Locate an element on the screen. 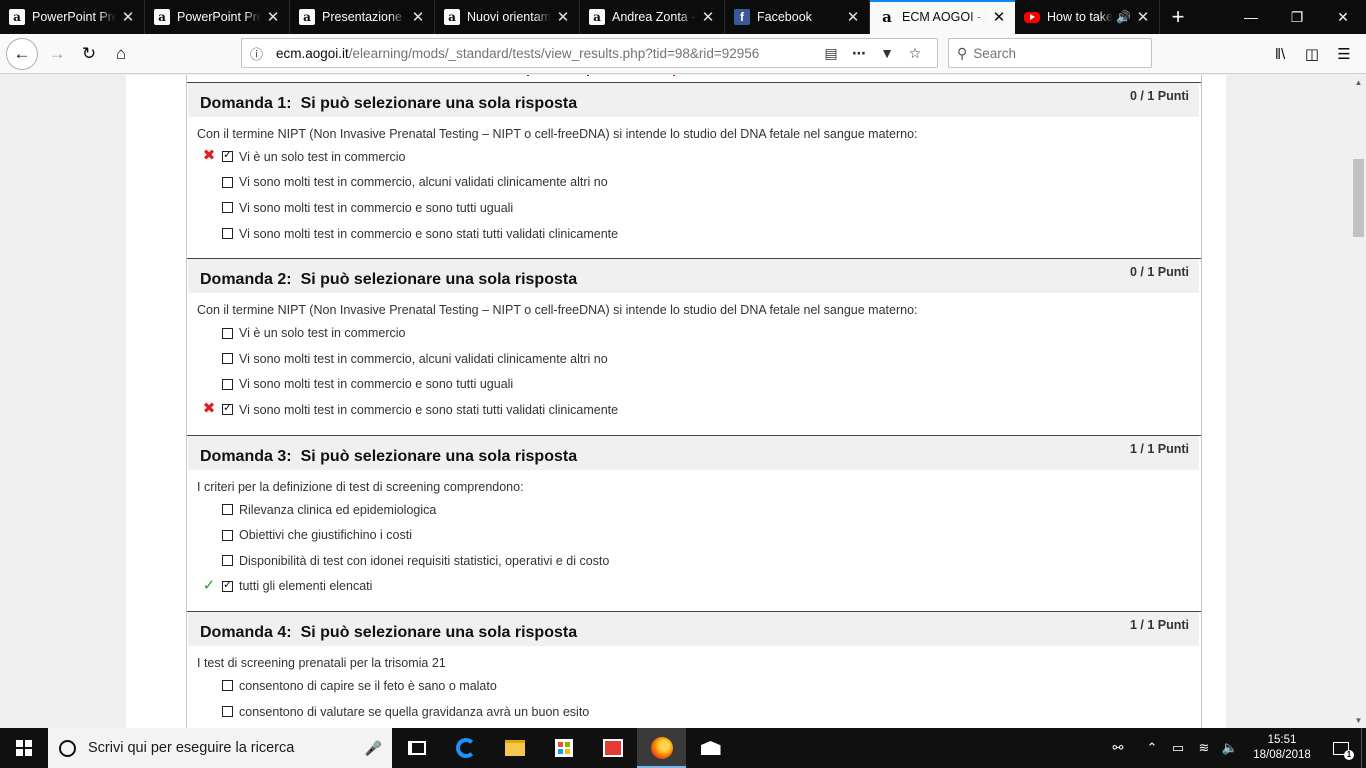 The width and height of the screenshot is (1366, 768). browser-tab: How to take 🔊 ✕ is located at coordinates (1087, 17).